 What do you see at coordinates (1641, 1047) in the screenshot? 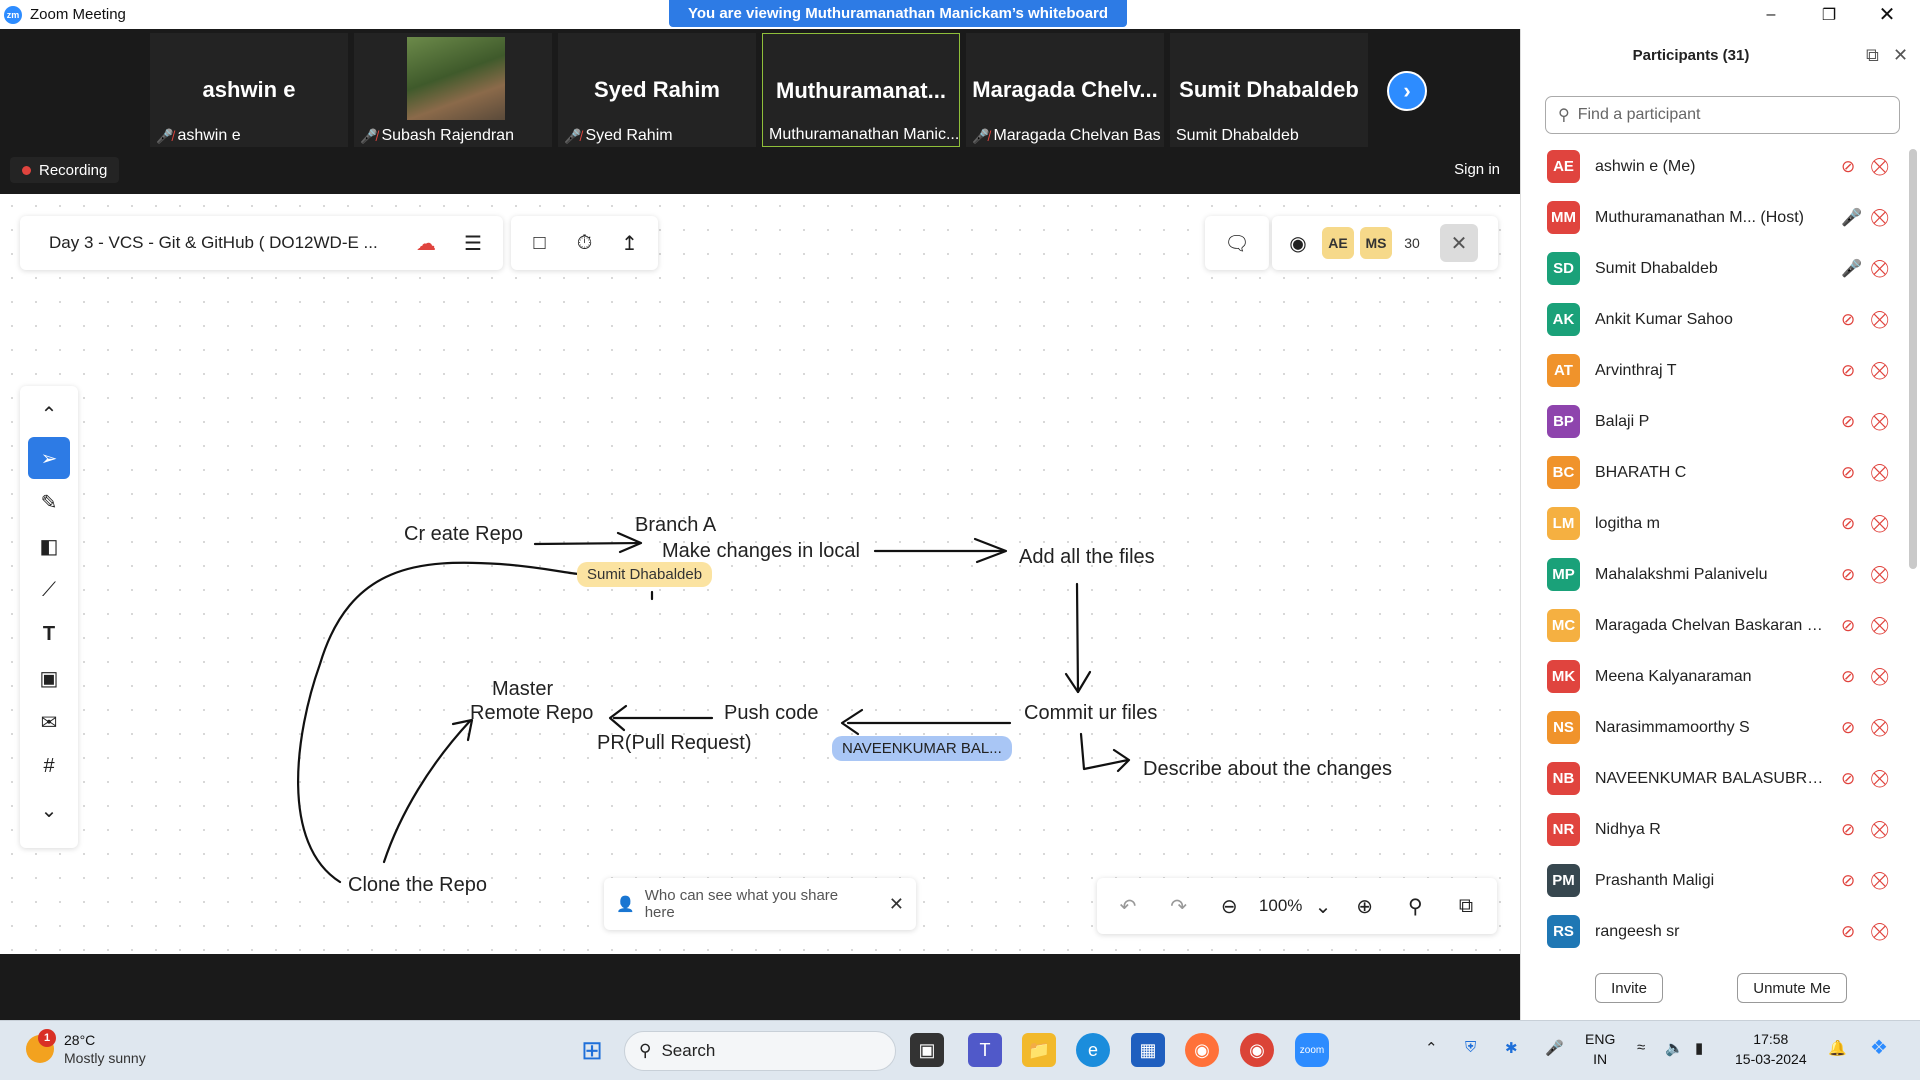
I see `wifi-icon: ≈` at bounding box center [1641, 1047].